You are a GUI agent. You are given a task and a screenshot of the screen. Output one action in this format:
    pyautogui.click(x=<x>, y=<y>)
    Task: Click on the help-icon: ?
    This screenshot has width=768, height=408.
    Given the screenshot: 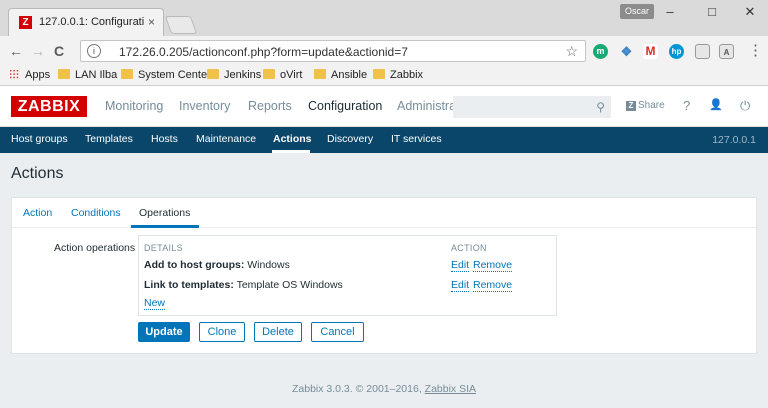 What is the action you would take?
    pyautogui.click(x=686, y=105)
    